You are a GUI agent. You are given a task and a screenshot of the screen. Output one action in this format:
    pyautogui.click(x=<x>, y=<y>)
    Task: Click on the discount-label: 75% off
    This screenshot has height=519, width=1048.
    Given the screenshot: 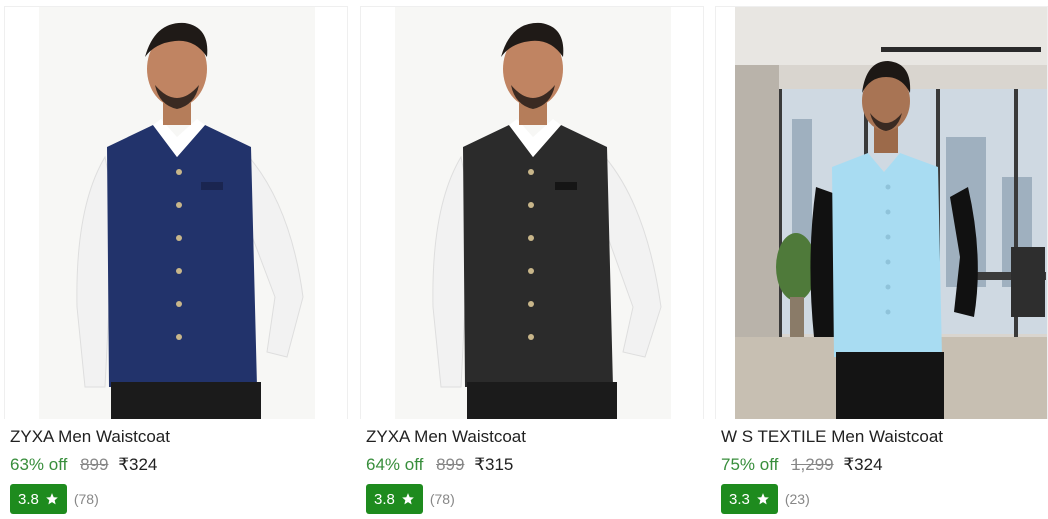 What is the action you would take?
    pyautogui.click(x=750, y=464)
    